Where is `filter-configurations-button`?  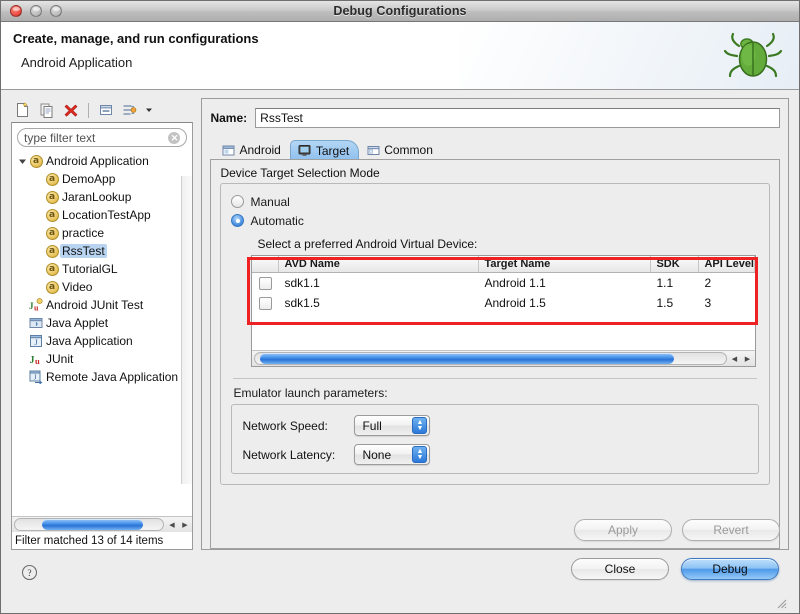 filter-configurations-button is located at coordinates (130, 110).